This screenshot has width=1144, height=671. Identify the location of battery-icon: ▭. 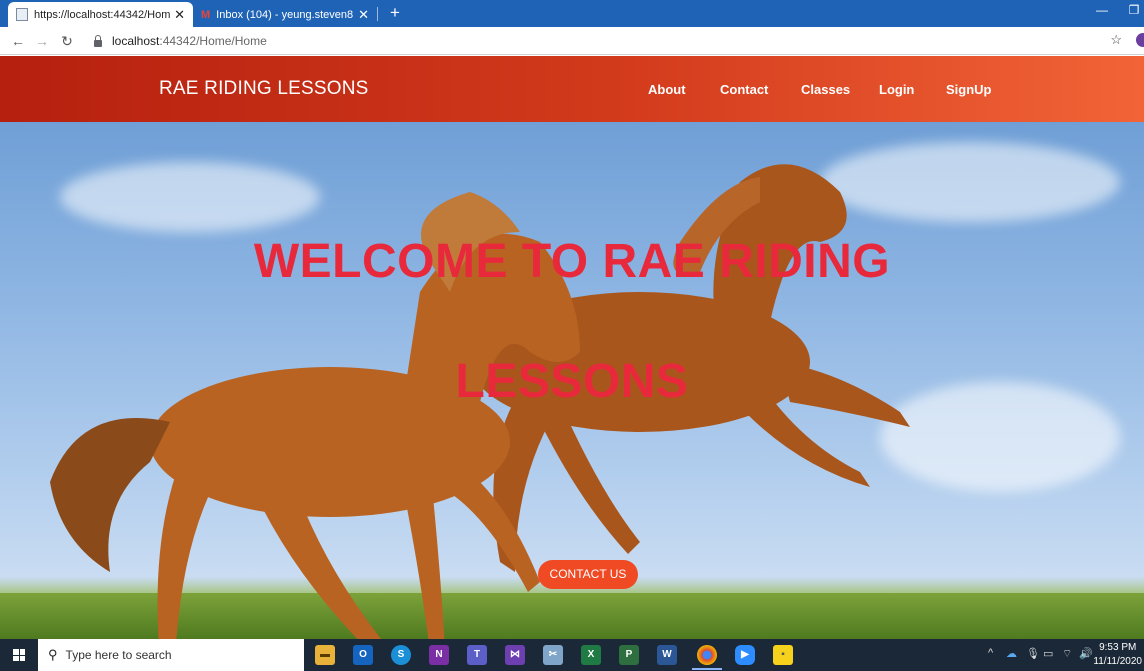
(1048, 653).